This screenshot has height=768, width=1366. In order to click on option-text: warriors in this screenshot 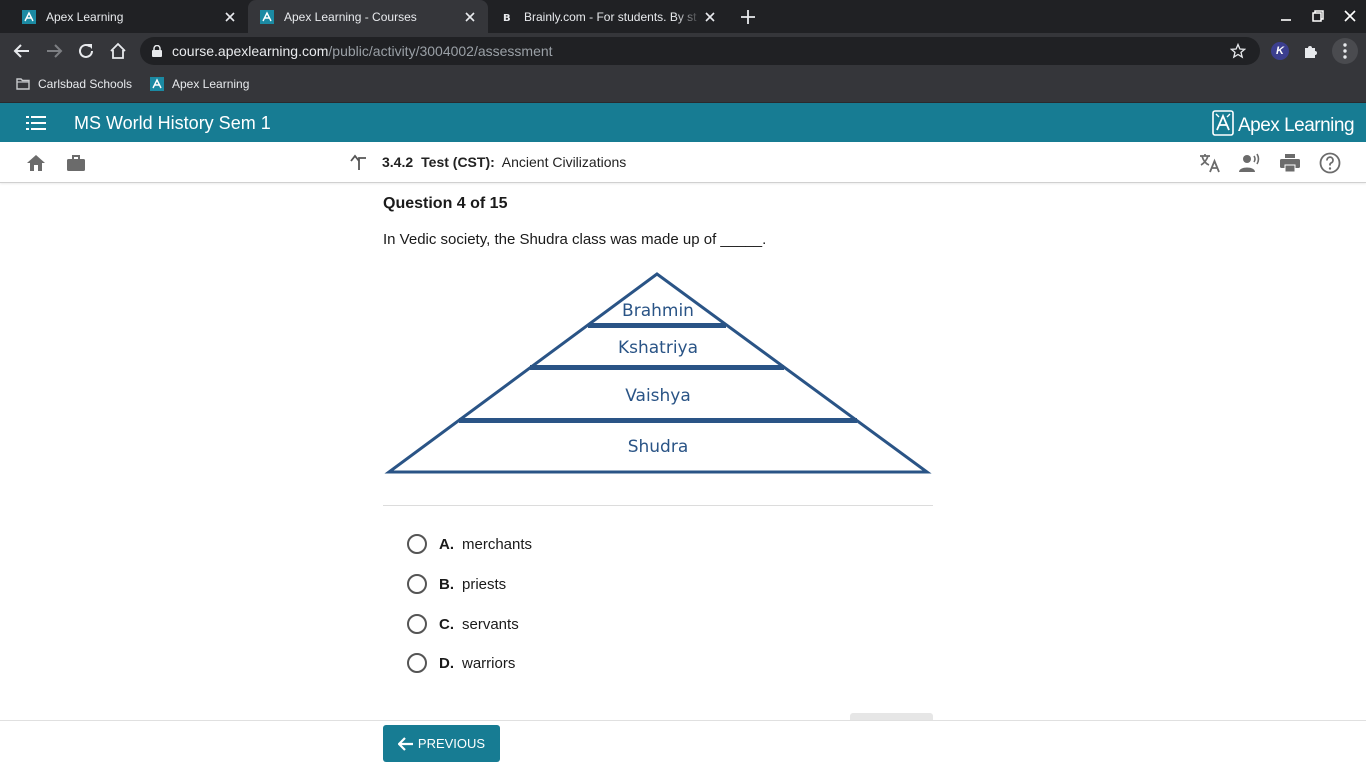, I will do `click(489, 663)`.